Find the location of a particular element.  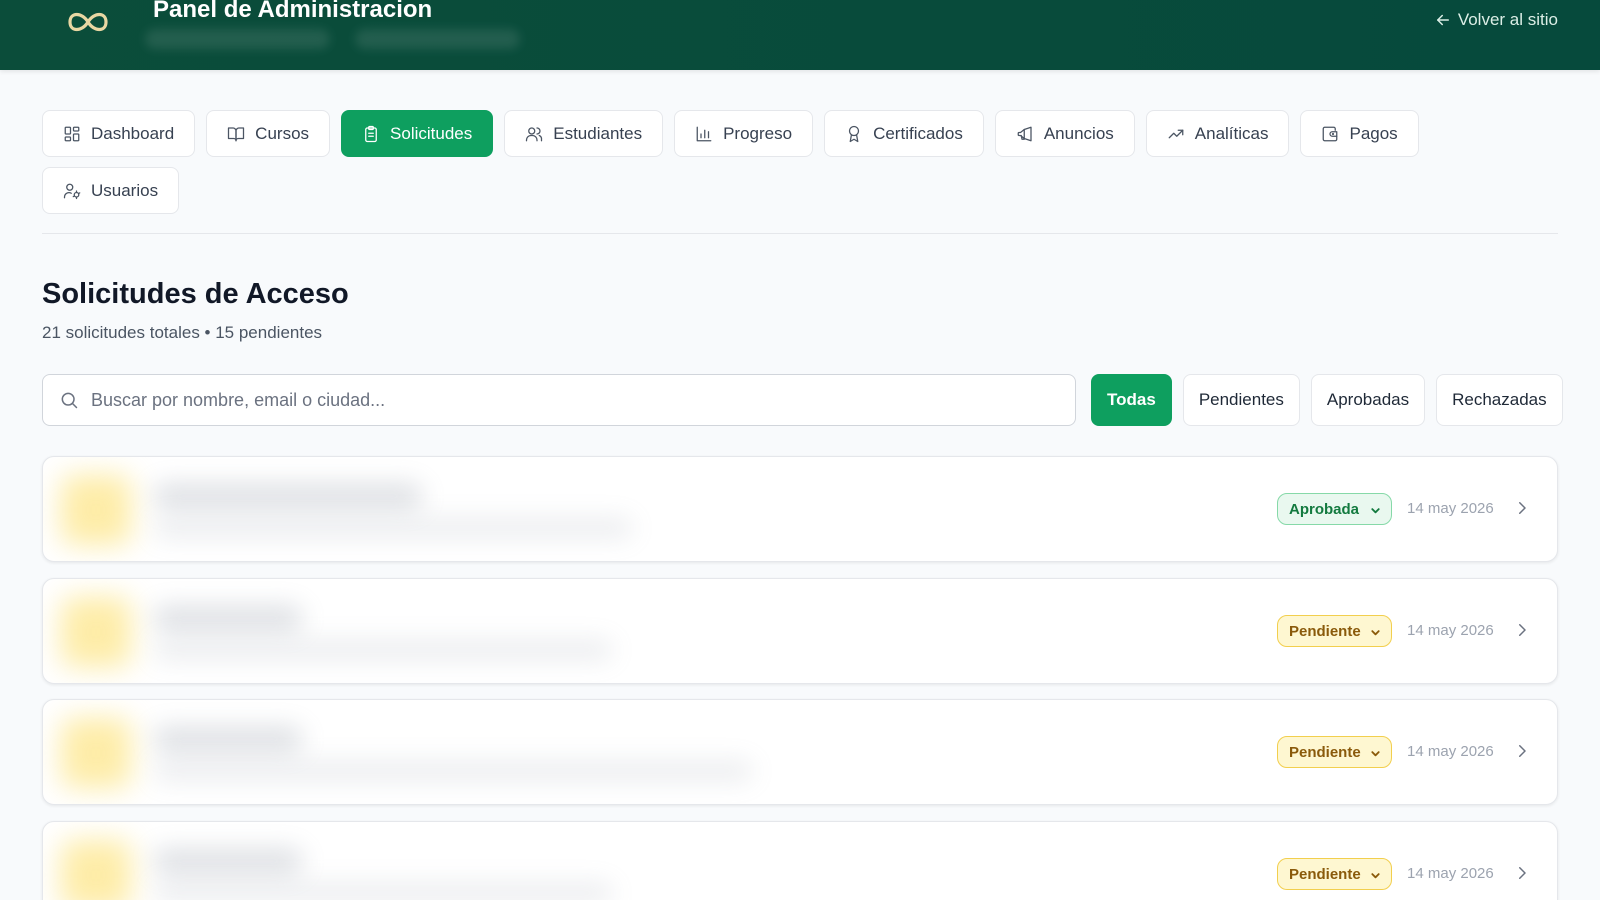

tab-anuncios: Anuncios is located at coordinates (1064, 133).